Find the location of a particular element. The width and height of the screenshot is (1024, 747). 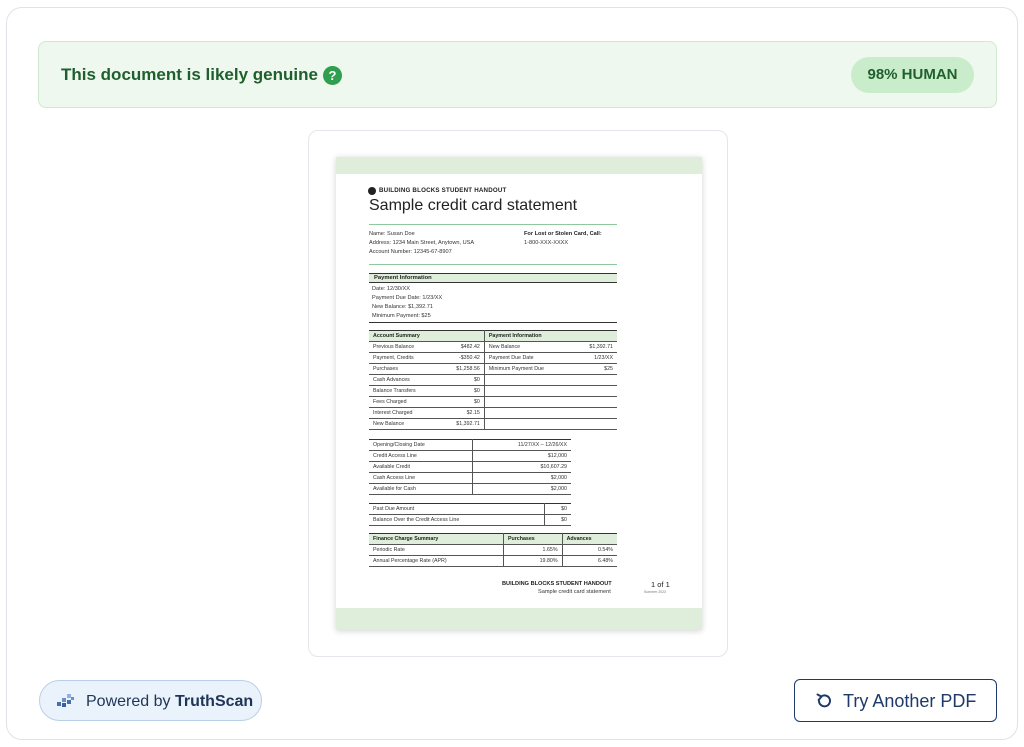

payment-info-line: Minimum Payment: $25 is located at coordinates (401, 316).